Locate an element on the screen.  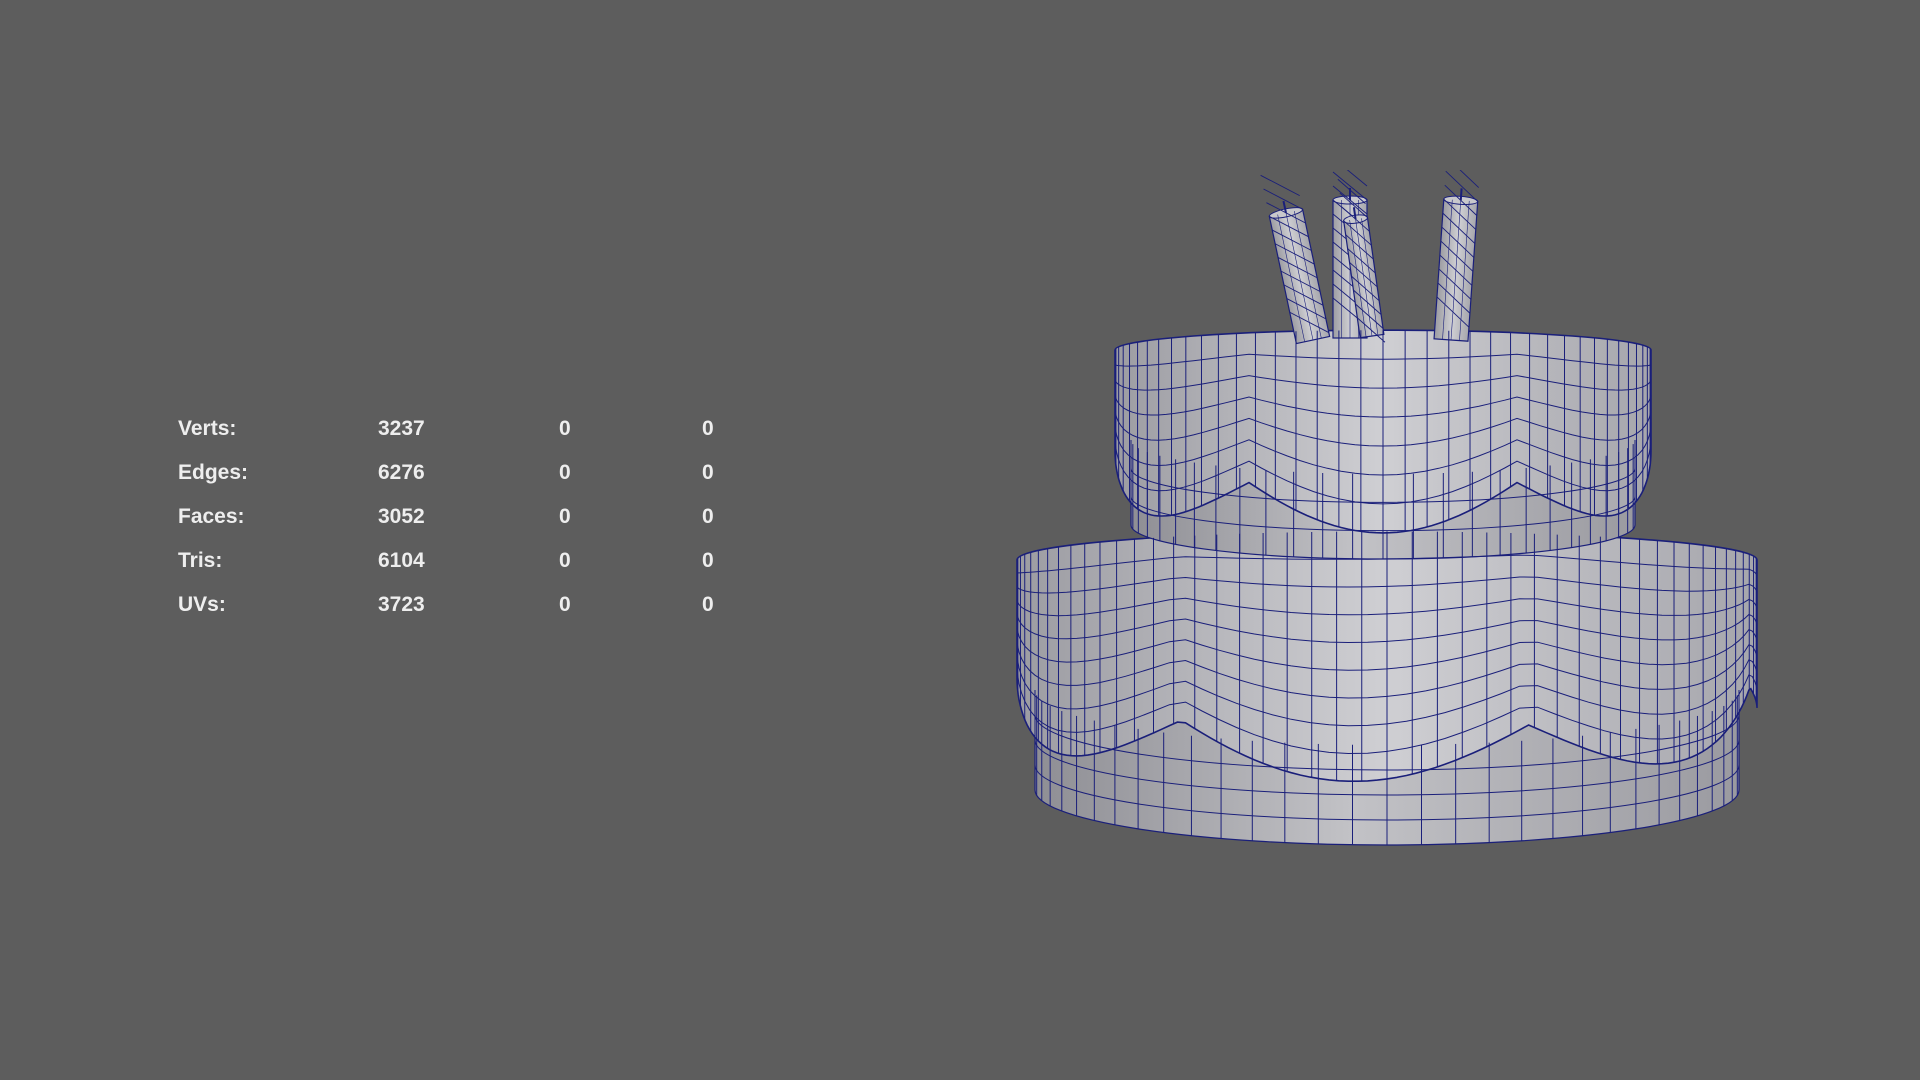
hud-count: 3052 is located at coordinates (401, 516).